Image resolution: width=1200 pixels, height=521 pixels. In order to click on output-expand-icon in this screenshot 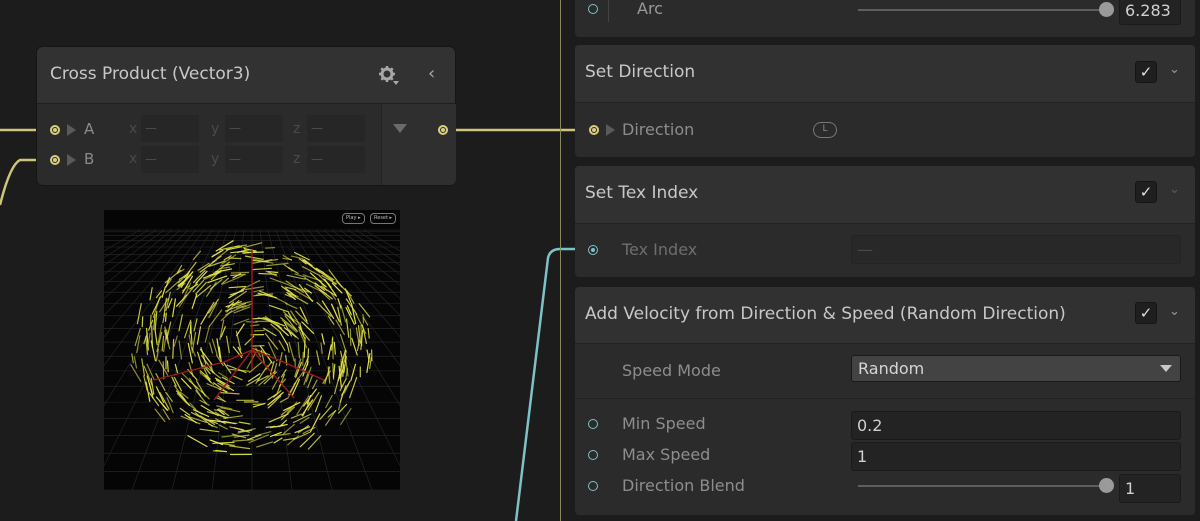, I will do `click(400, 128)`.